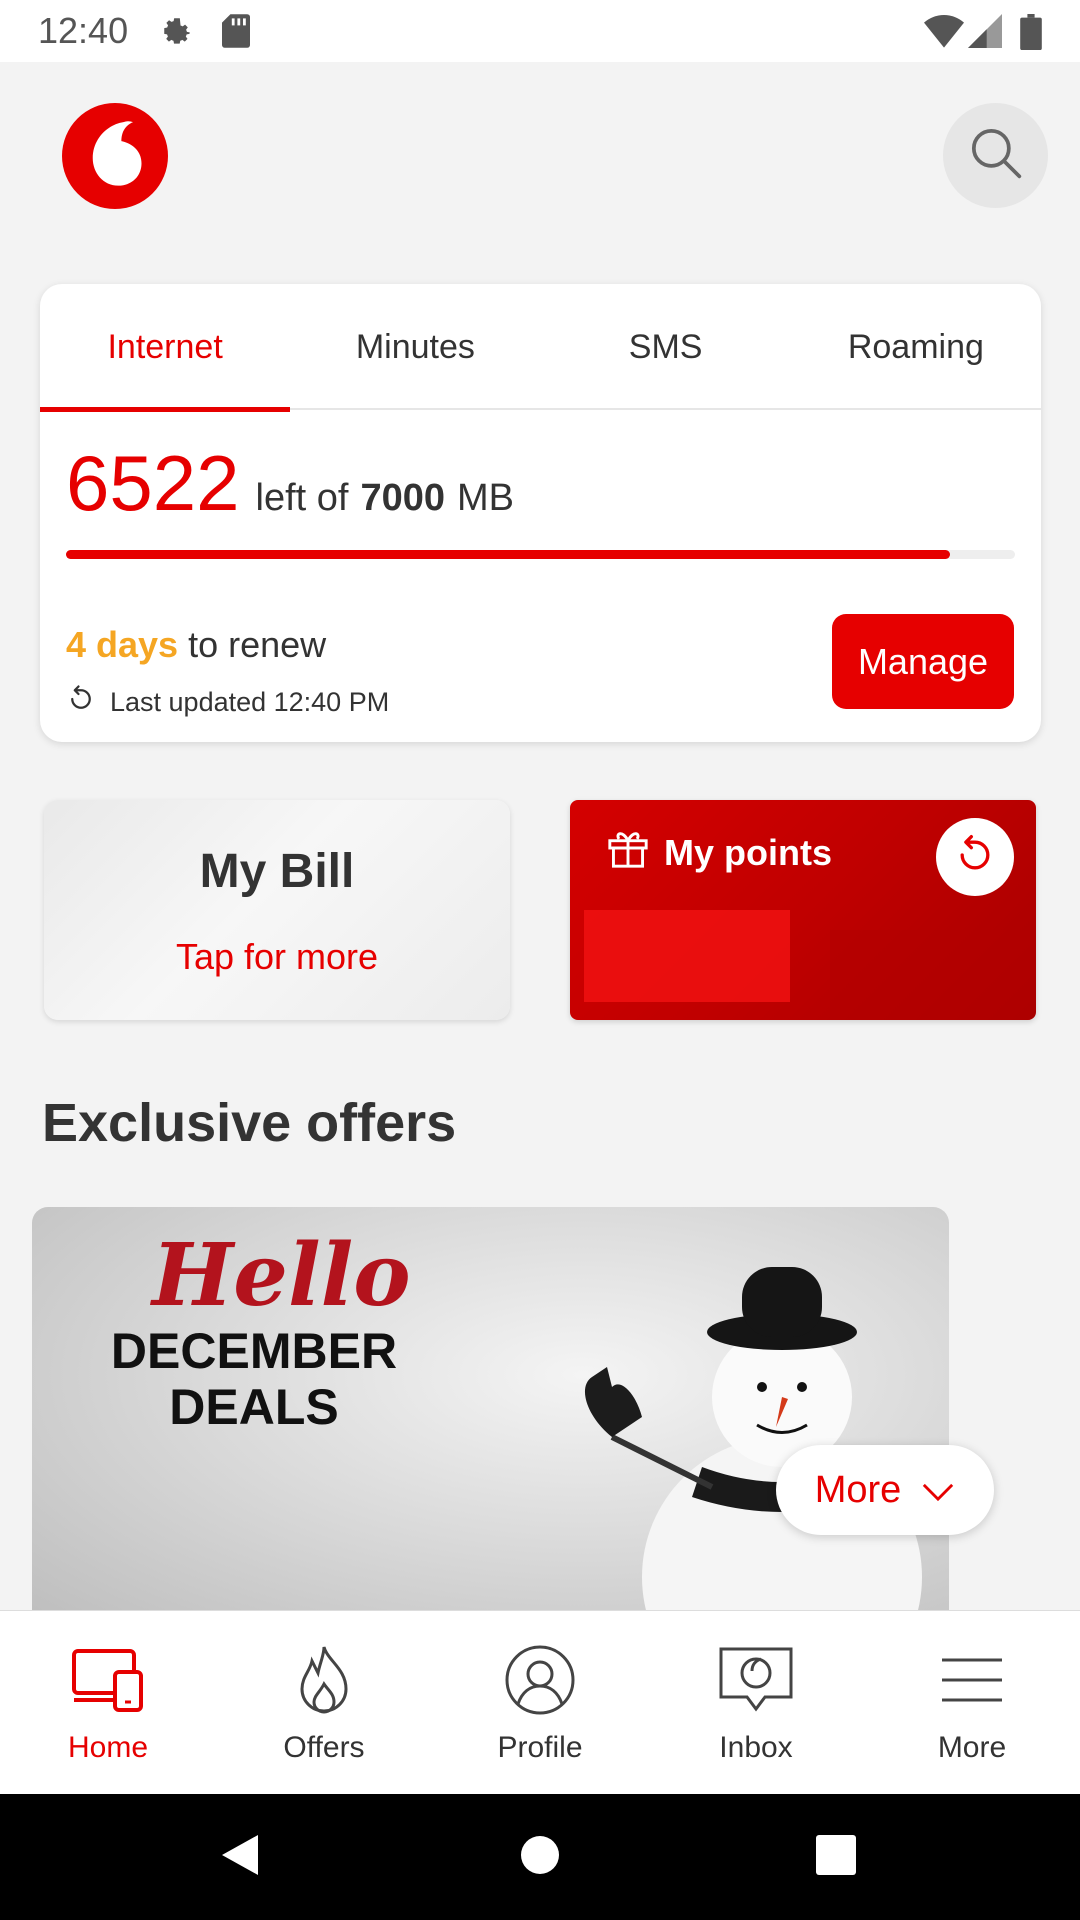 This screenshot has width=1080, height=1920. I want to click on tab-roaming: Roaming, so click(916, 347).